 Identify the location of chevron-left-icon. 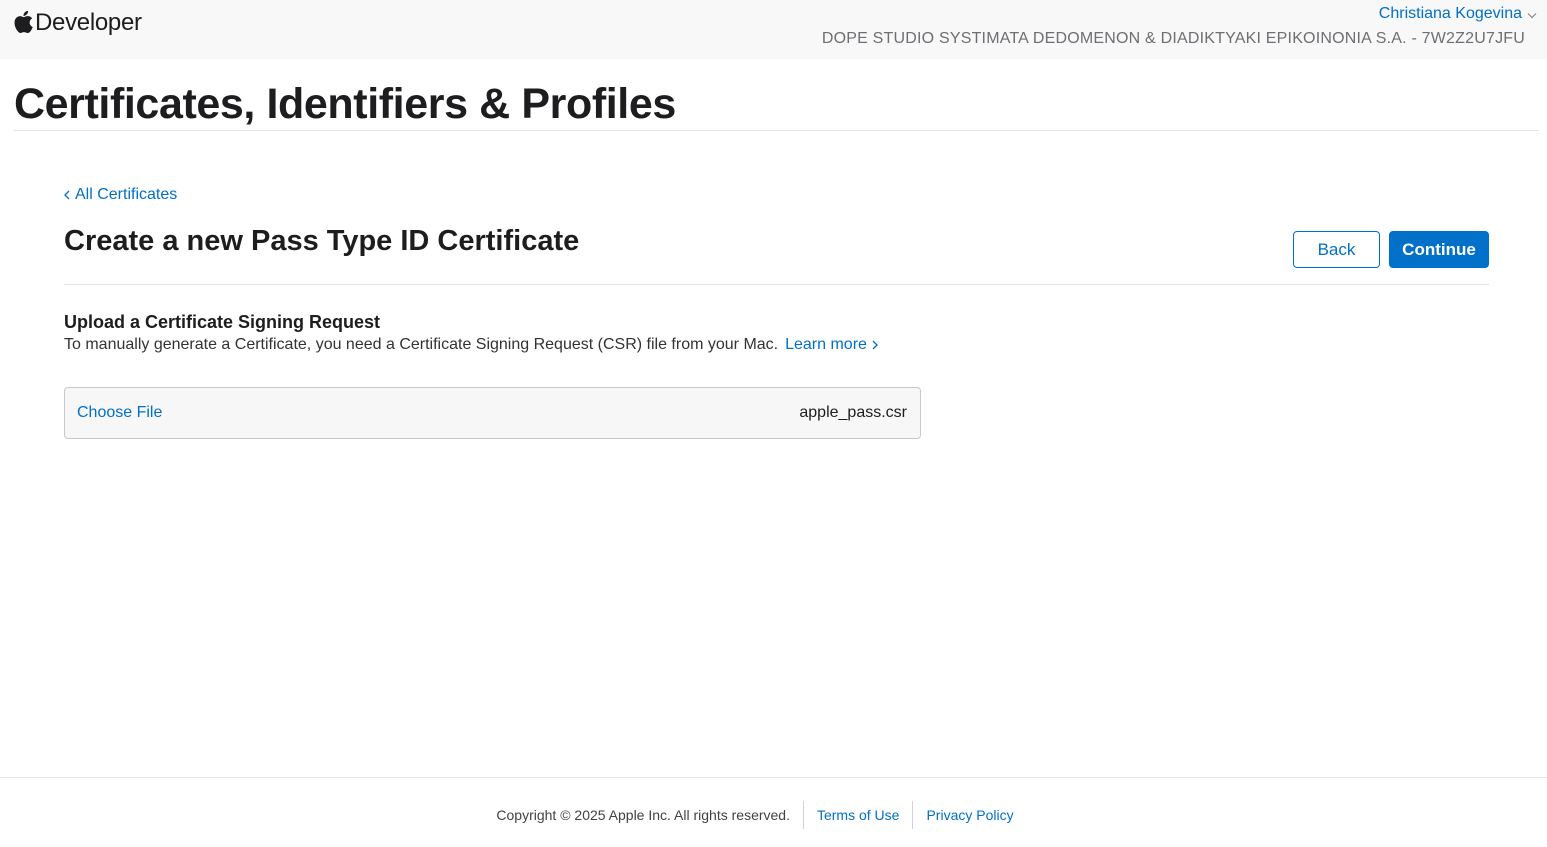
(67, 195).